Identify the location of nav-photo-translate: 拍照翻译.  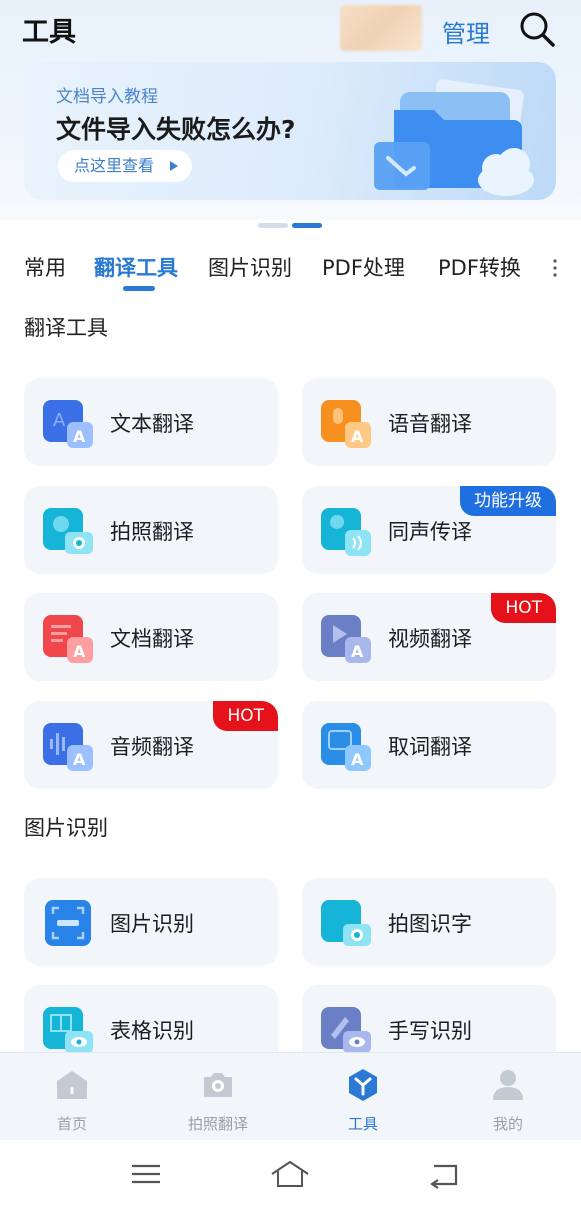
(218, 1097).